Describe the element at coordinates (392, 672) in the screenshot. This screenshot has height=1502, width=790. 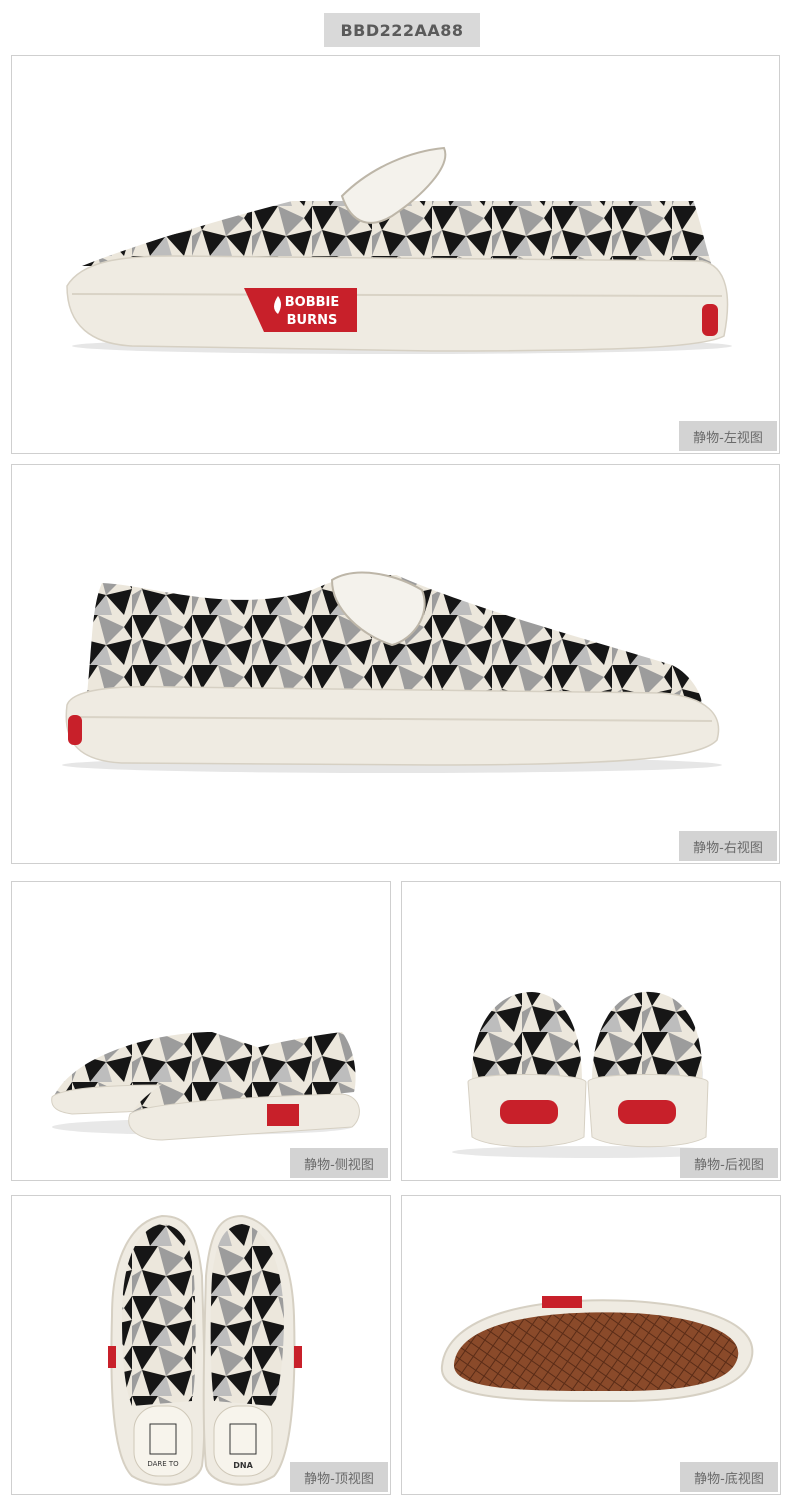
I see `shoe-right-view-illustration` at that location.